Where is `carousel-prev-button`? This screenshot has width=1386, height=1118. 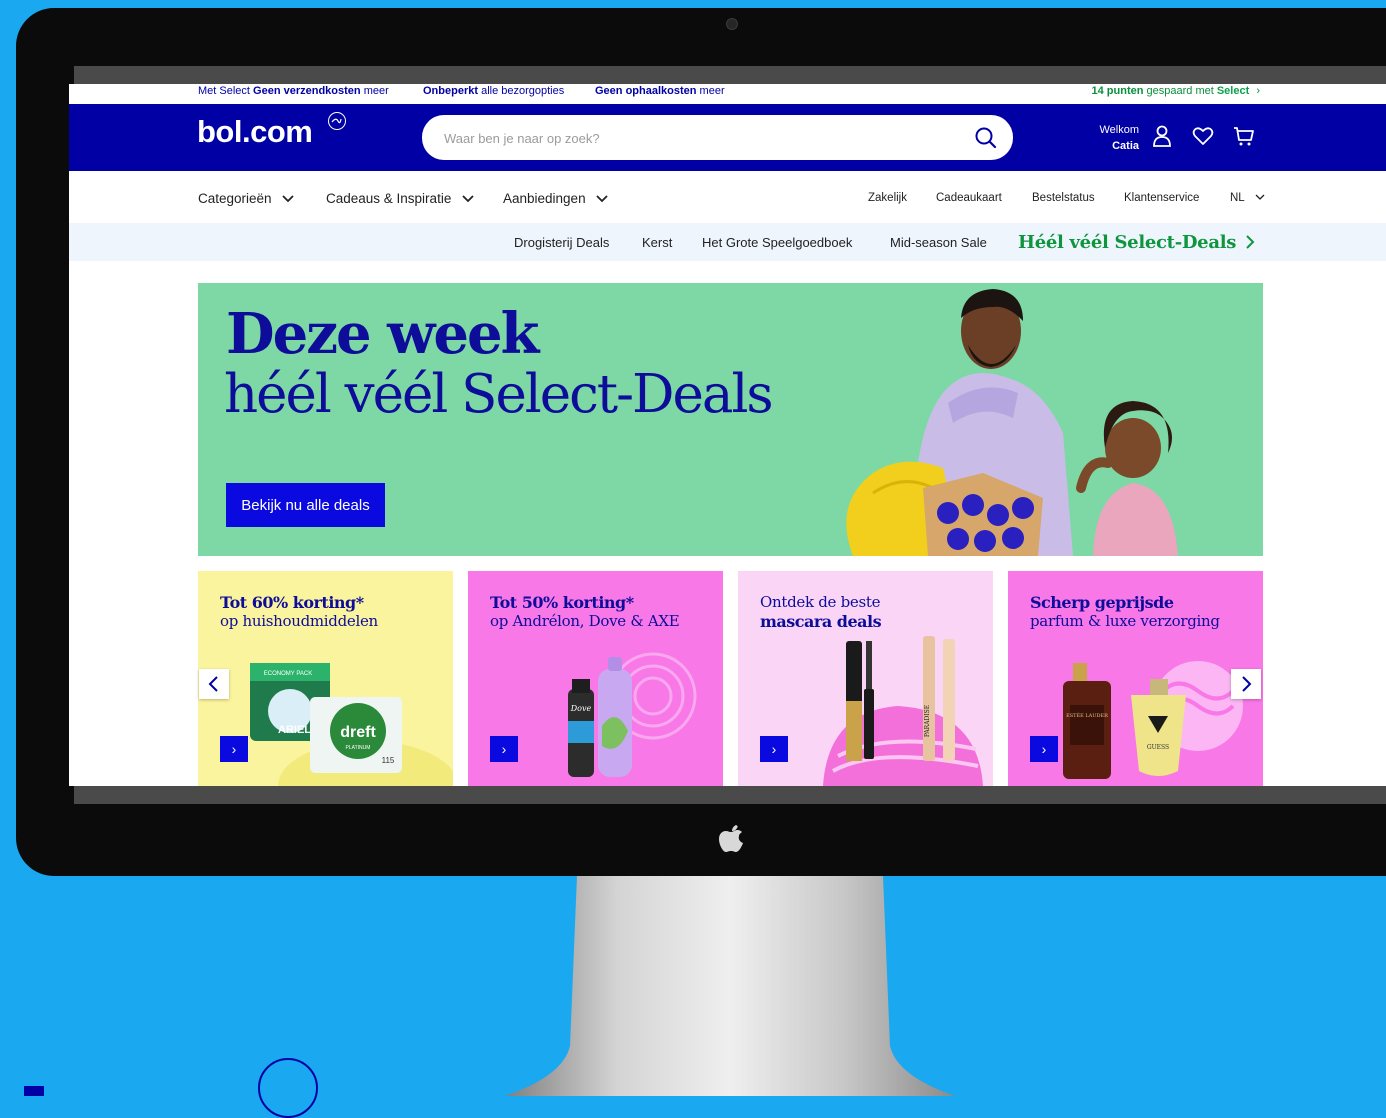 carousel-prev-button is located at coordinates (214, 684).